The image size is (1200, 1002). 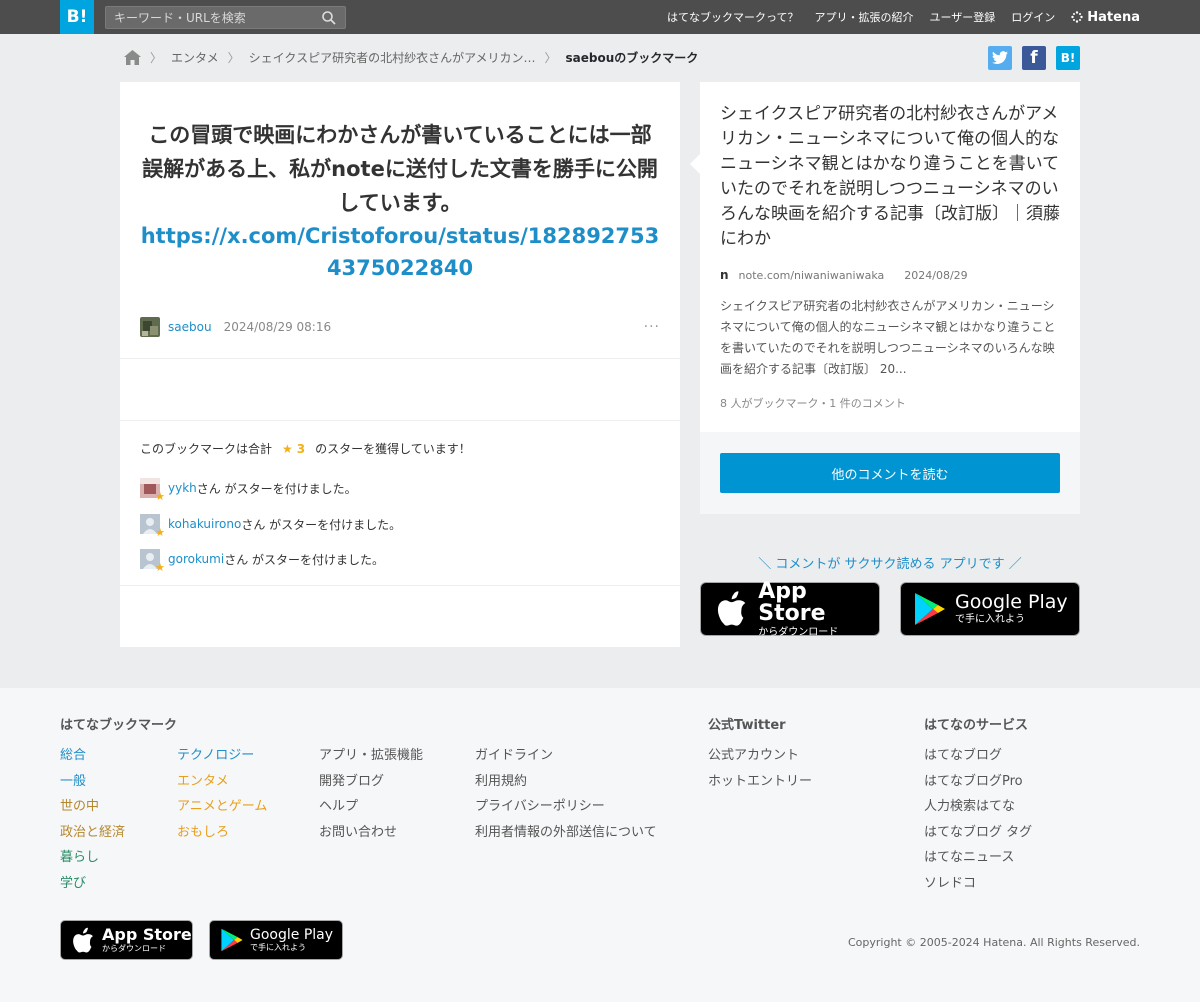 I want to click on hatena-share-button: B!, so click(x=1068, y=58).